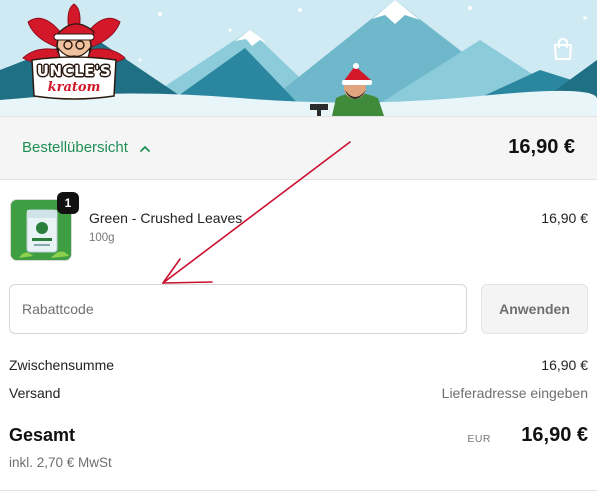 The width and height of the screenshot is (597, 499). Describe the element at coordinates (514, 393) in the screenshot. I see `shipping-value: Lieferadresse eingeben` at that location.